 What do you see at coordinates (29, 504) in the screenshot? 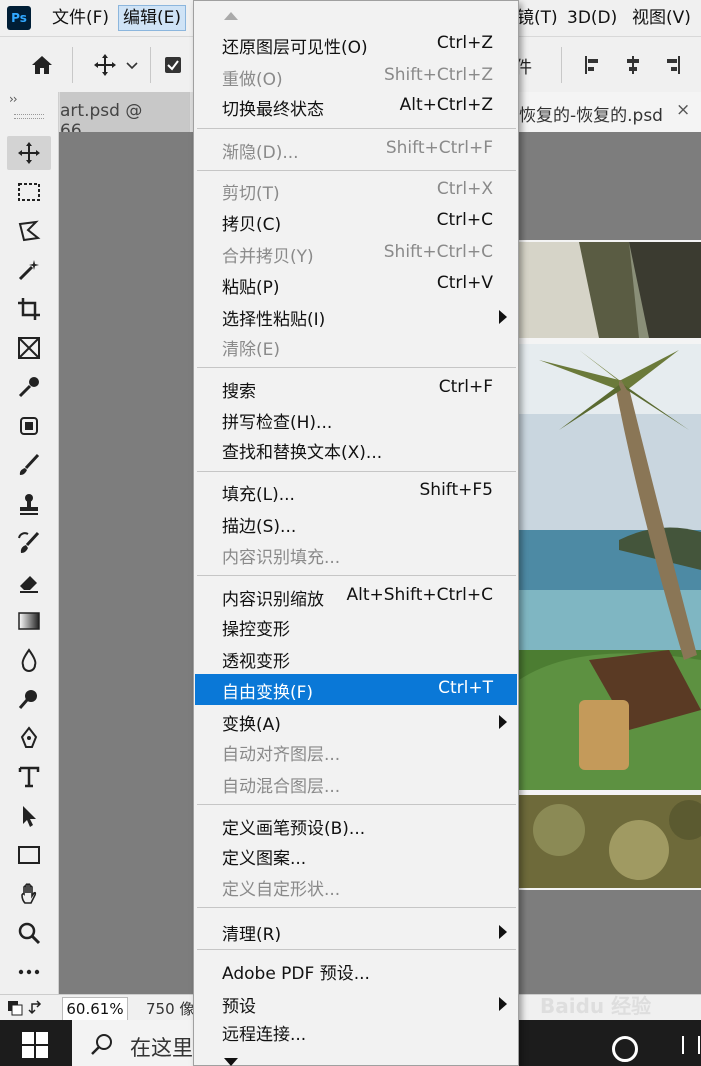
I see `stamp-tool-icon` at bounding box center [29, 504].